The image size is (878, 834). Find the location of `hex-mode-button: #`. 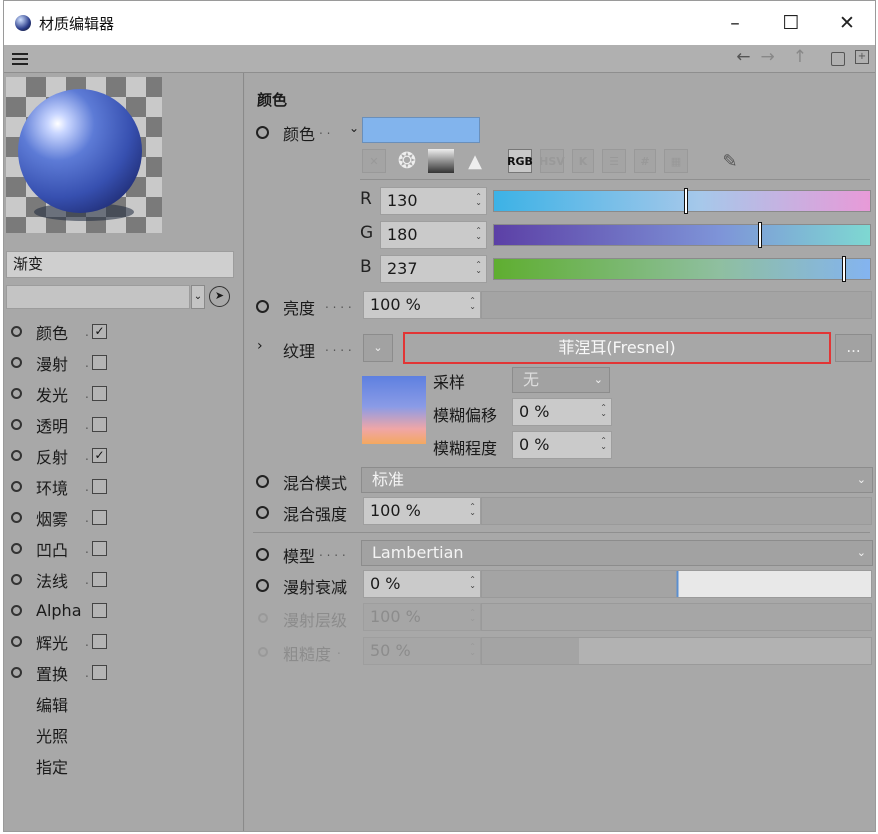

hex-mode-button: # is located at coordinates (645, 161).